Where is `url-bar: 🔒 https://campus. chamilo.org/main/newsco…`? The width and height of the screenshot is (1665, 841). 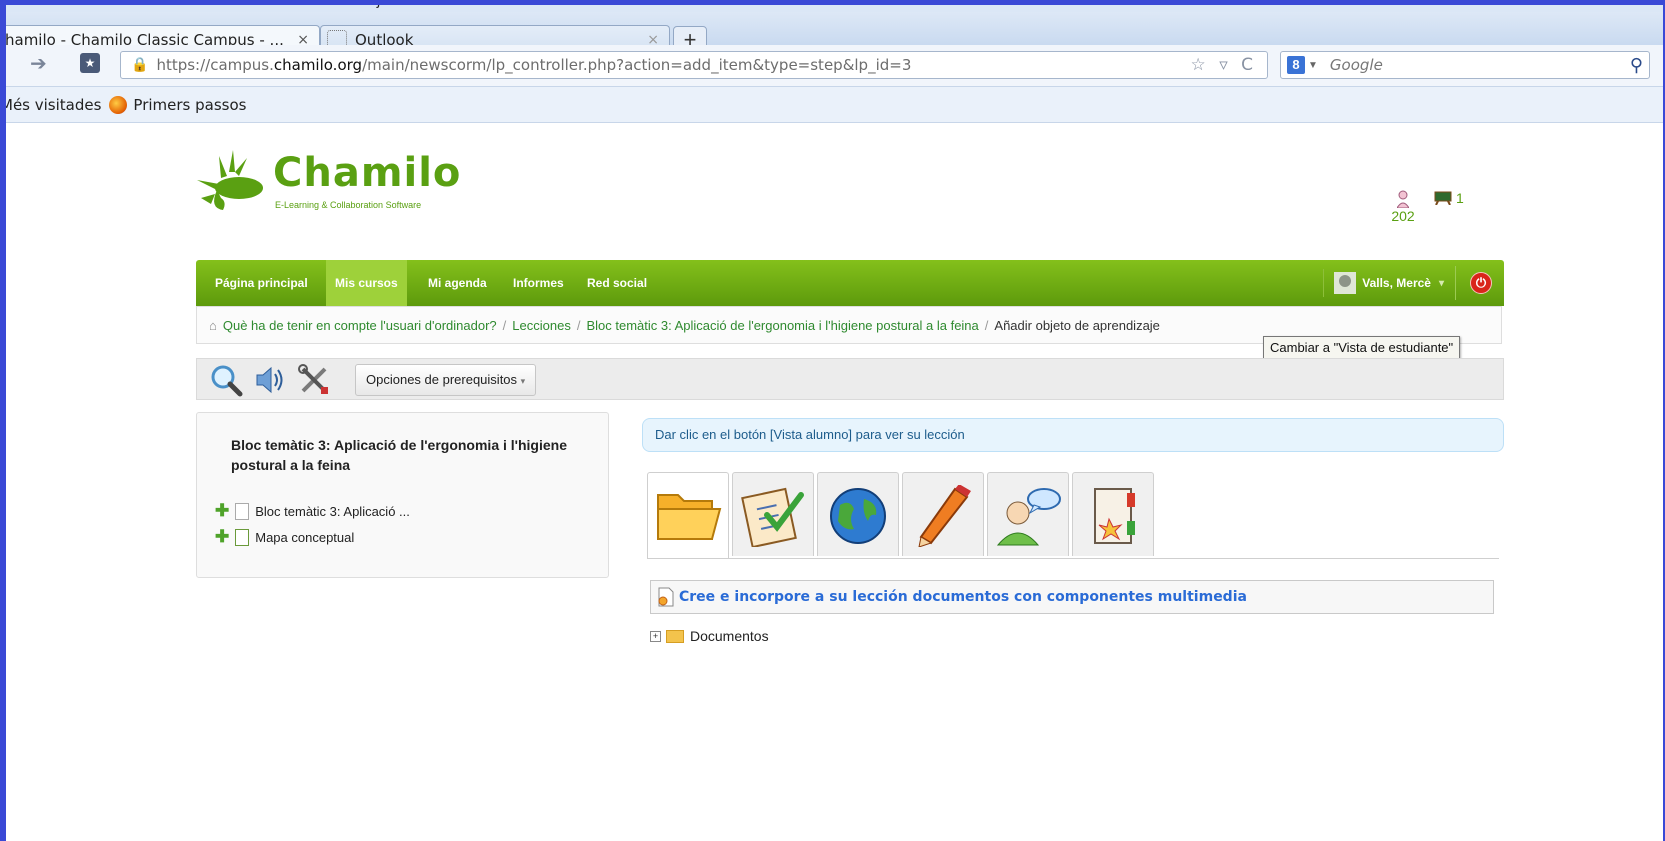 url-bar: 🔒 https://campus. chamilo.org/main/newsco… is located at coordinates (694, 65).